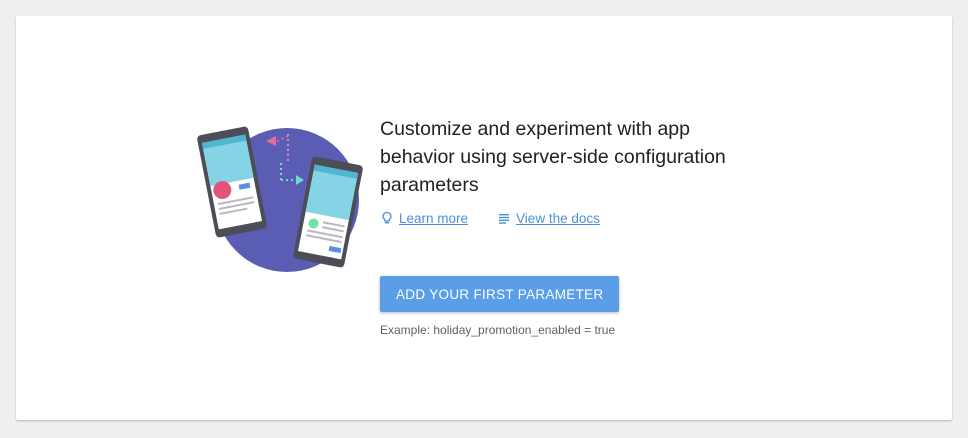  Describe the element at coordinates (434, 218) in the screenshot. I see `learn-more-label: Learn more` at that location.